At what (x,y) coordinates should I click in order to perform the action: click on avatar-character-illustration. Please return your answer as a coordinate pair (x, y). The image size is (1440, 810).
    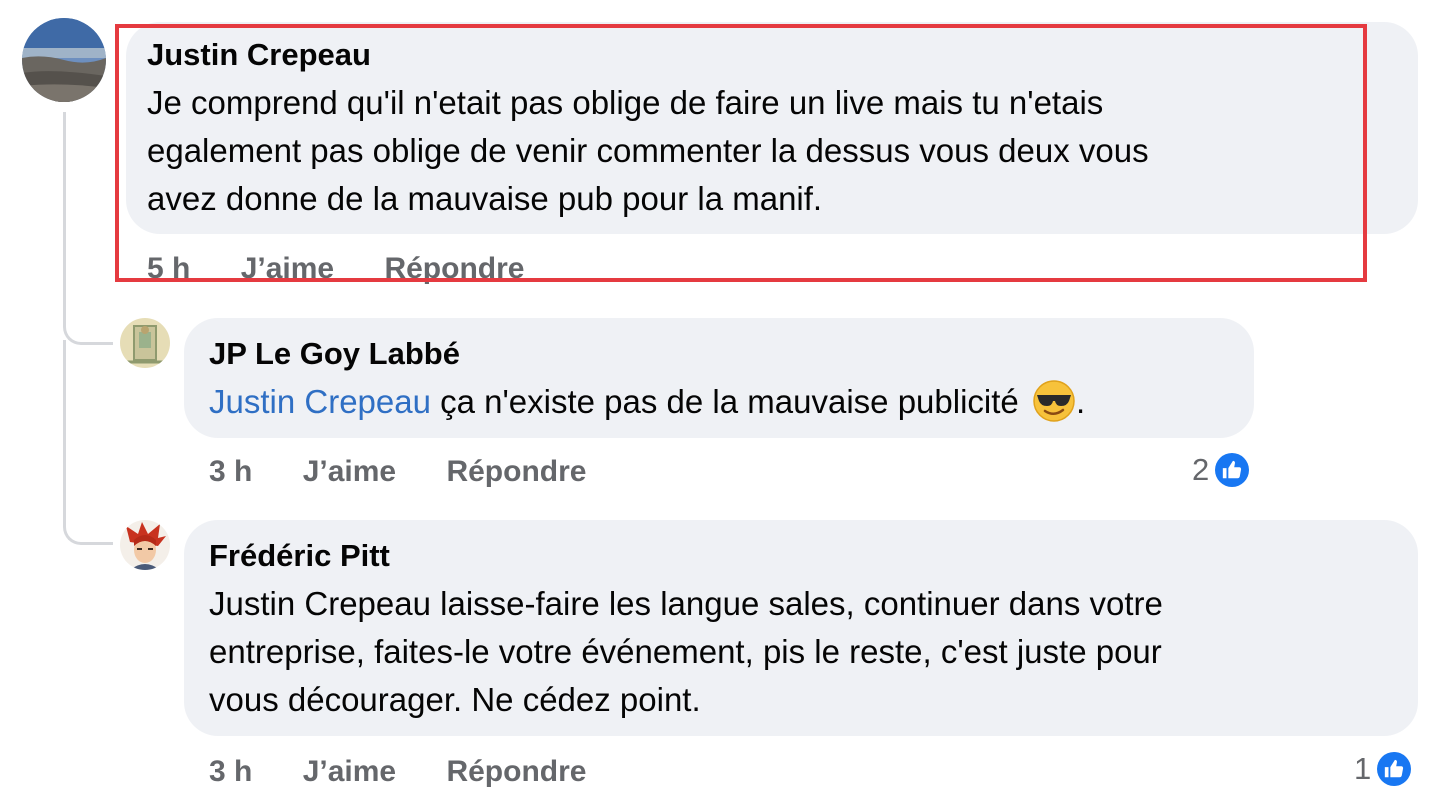
    Looking at the image, I should click on (145, 545).